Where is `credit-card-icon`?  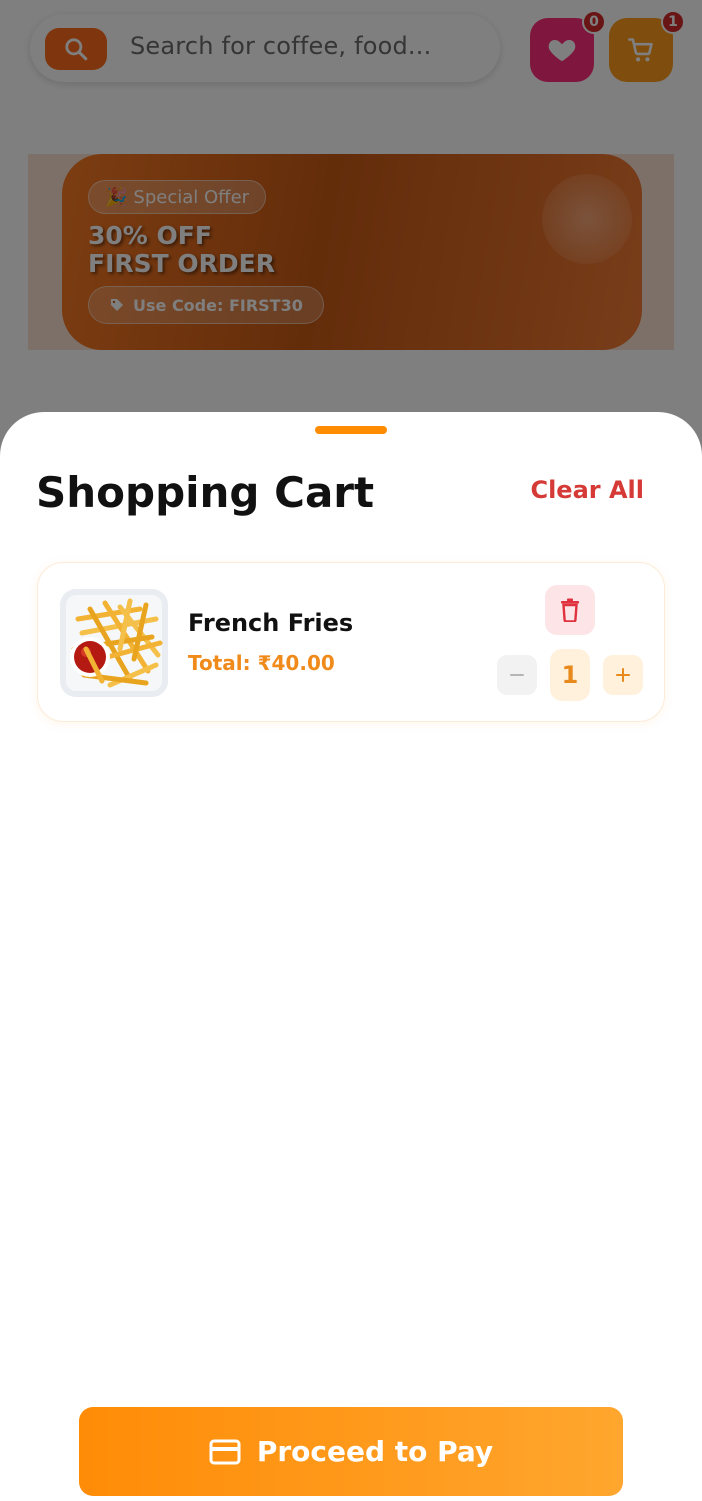 credit-card-icon is located at coordinates (225, 1451).